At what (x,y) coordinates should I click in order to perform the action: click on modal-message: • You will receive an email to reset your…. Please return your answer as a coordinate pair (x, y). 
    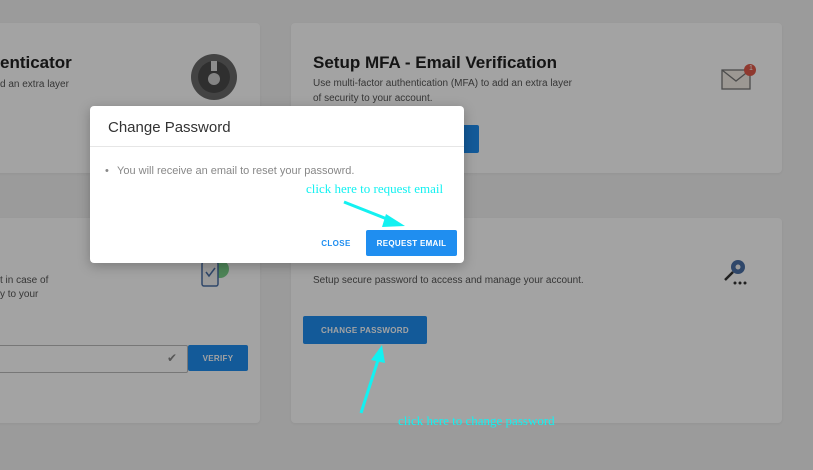
    Looking at the image, I should click on (229, 171).